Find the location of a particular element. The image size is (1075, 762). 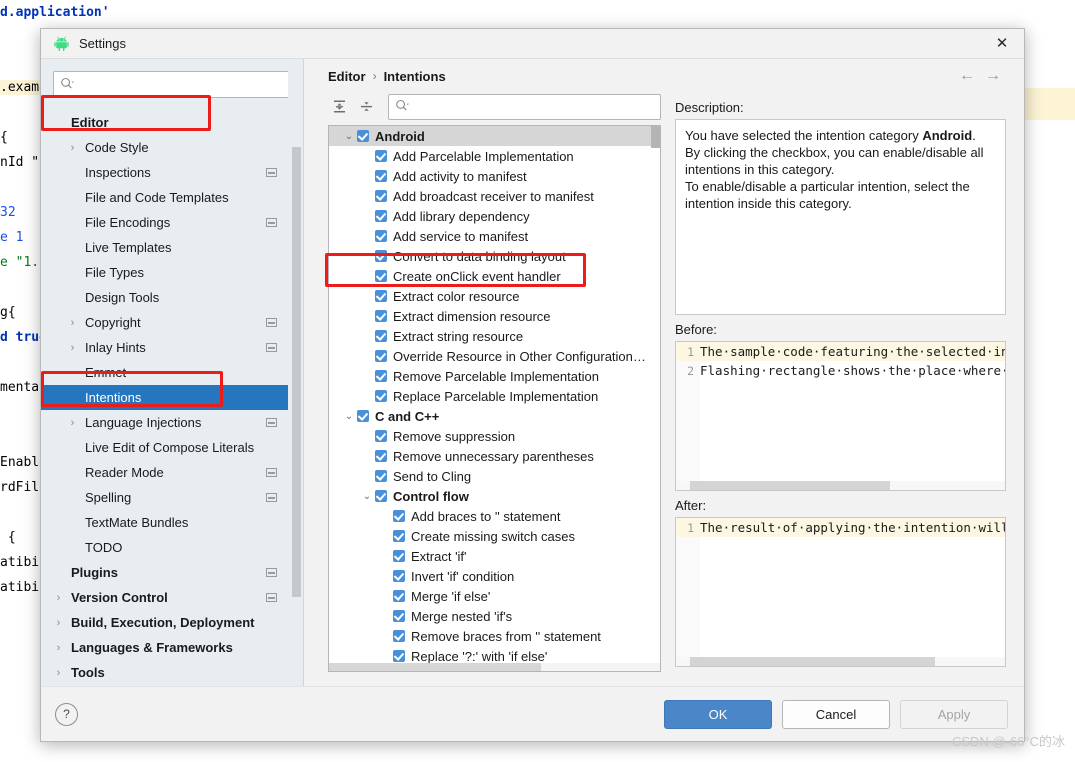

intention-row: Invert 'if' condition is located at coordinates (494, 576).